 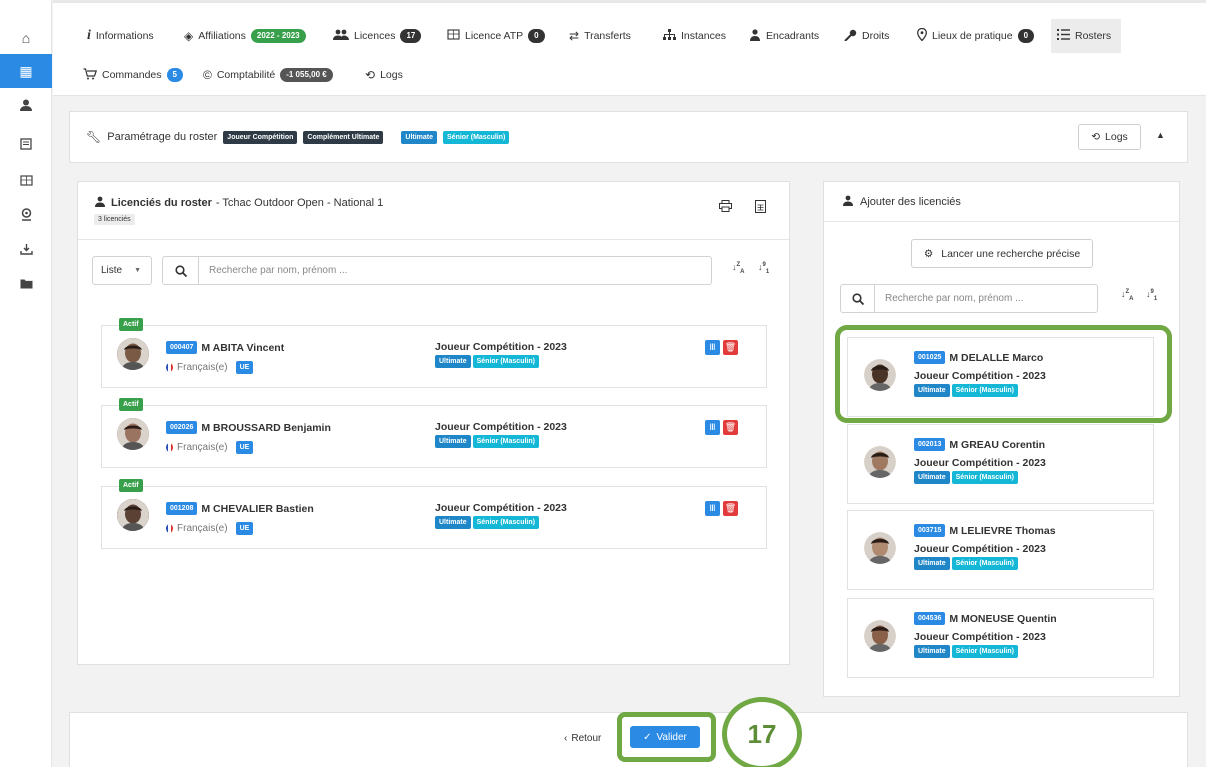 What do you see at coordinates (566, 738) in the screenshot?
I see `chevron-left-icon: ‹` at bounding box center [566, 738].